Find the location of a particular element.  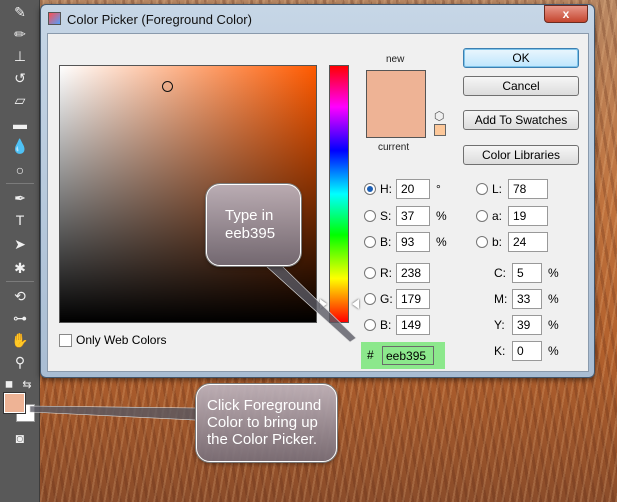

web-safe-color-swatch is located at coordinates (440, 130).